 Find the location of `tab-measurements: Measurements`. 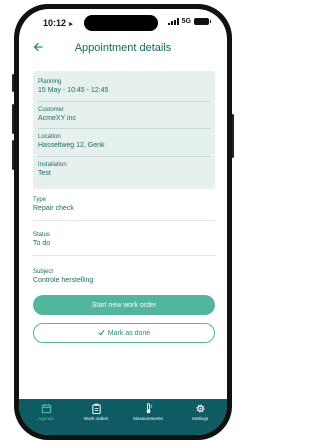

tab-measurements: Measurements is located at coordinates (148, 412).